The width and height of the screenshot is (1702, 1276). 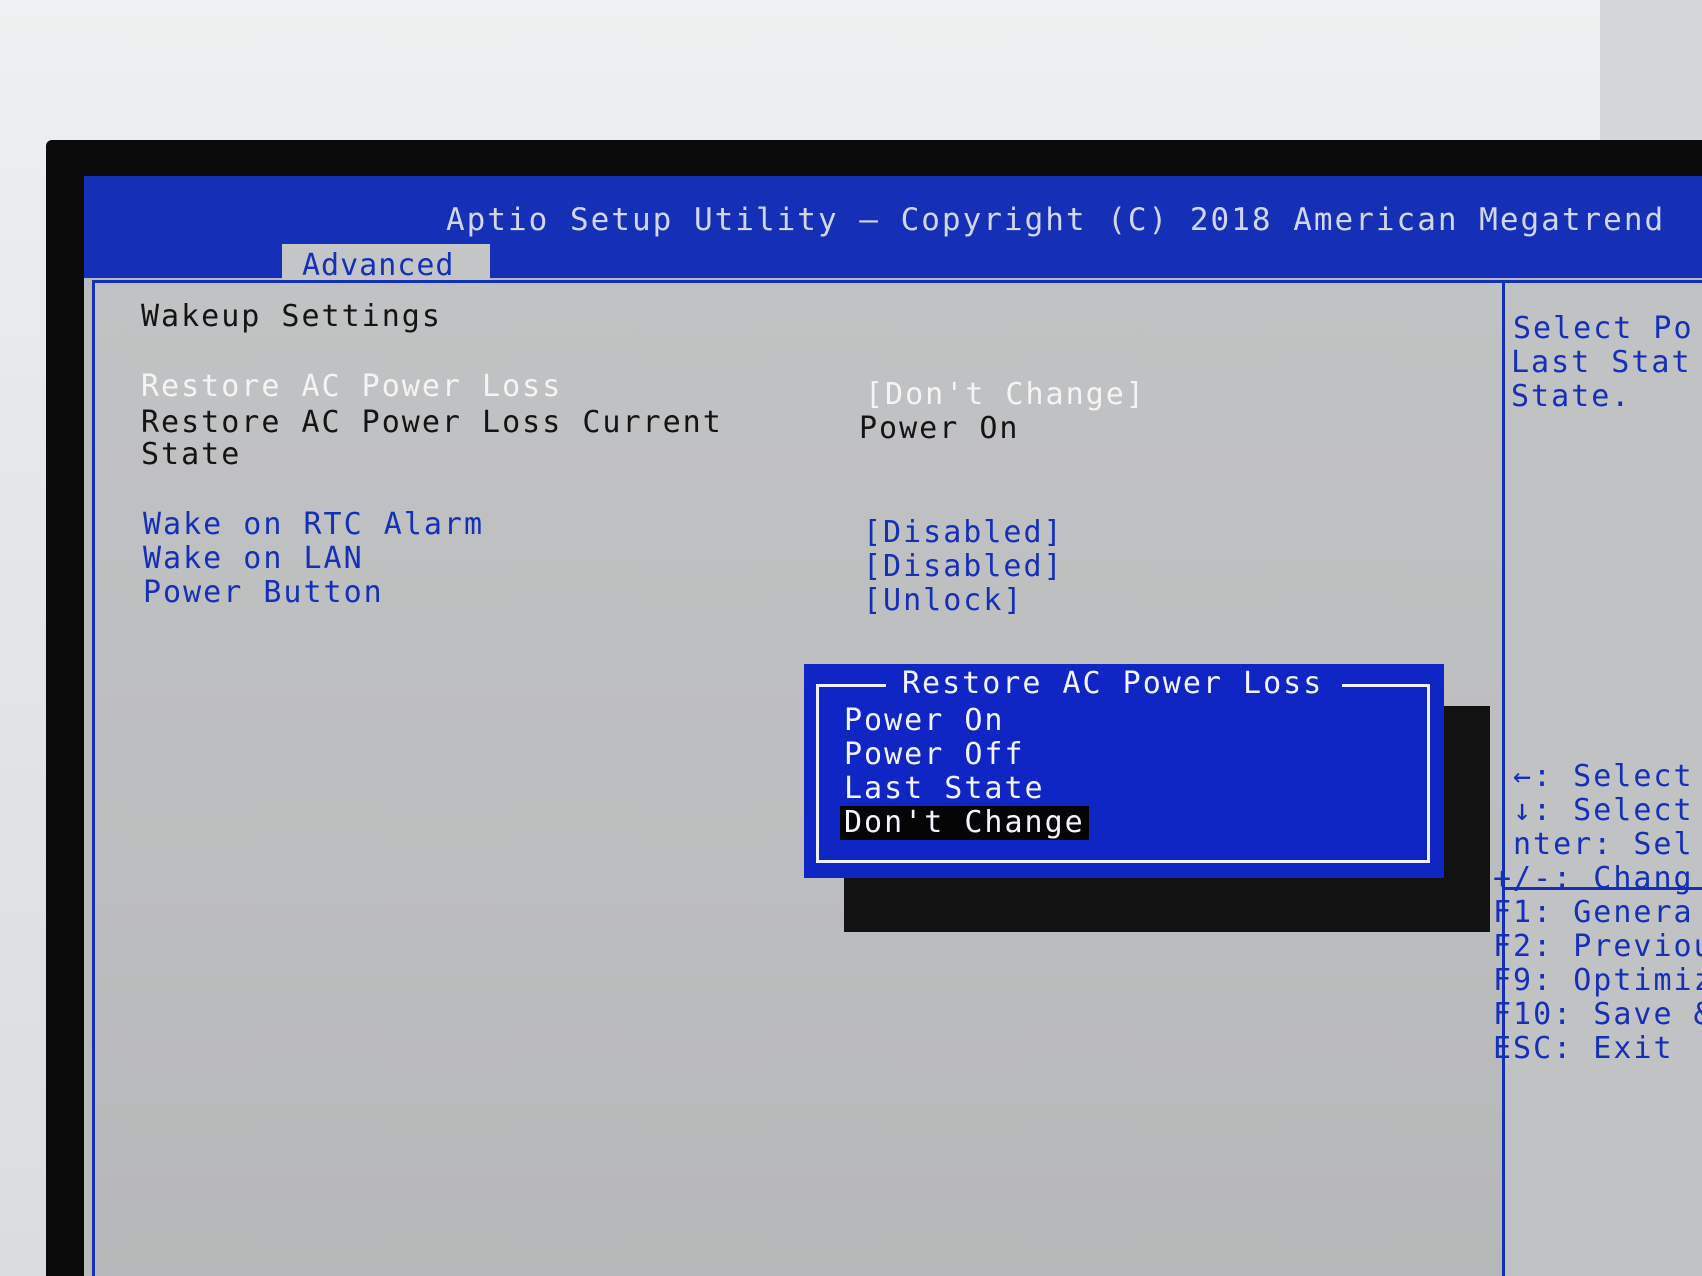 What do you see at coordinates (1603, 776) in the screenshot?
I see `key-hint-select-screen: ←: Select` at bounding box center [1603, 776].